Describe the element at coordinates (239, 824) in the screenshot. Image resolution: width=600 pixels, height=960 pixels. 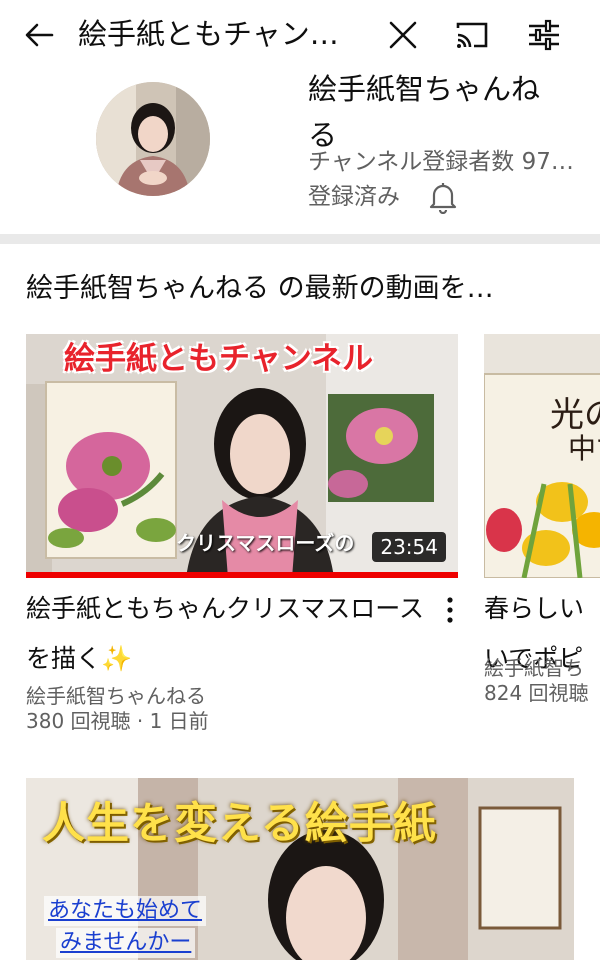
I see `thumbnail-heading: 人生を変える絵手紙` at that location.